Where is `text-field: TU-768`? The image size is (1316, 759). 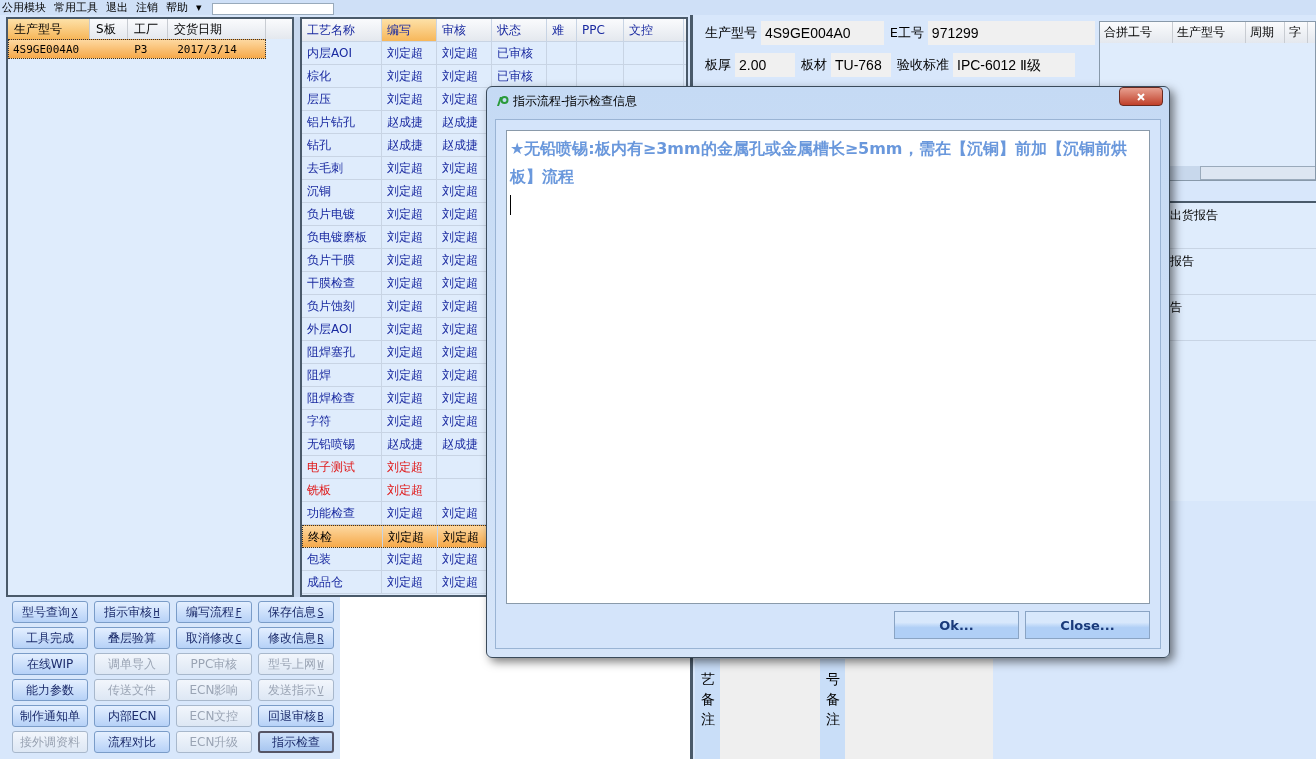
text-field: TU-768 is located at coordinates (861, 65).